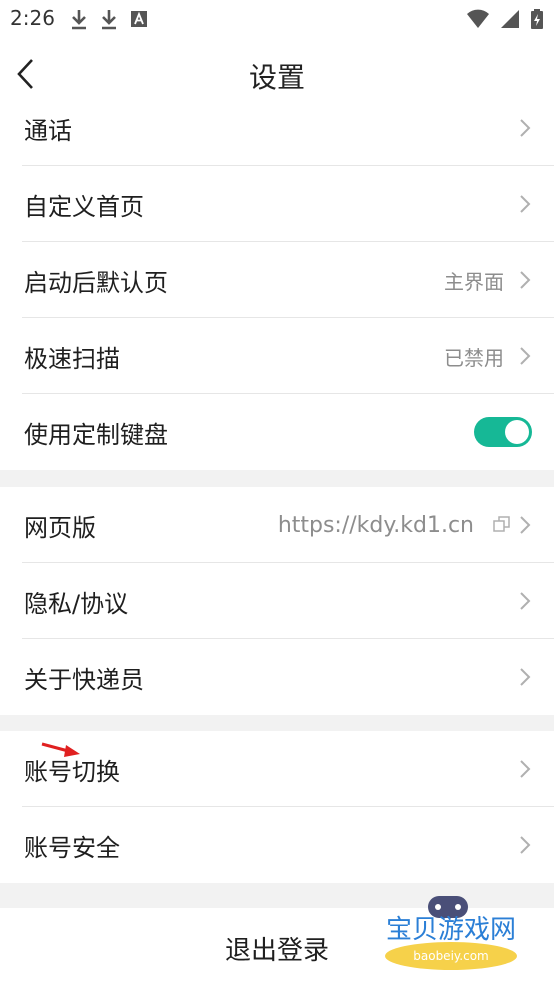  Describe the element at coordinates (277, 677) in the screenshot. I see `row-about-courier: 关于快递员` at that location.